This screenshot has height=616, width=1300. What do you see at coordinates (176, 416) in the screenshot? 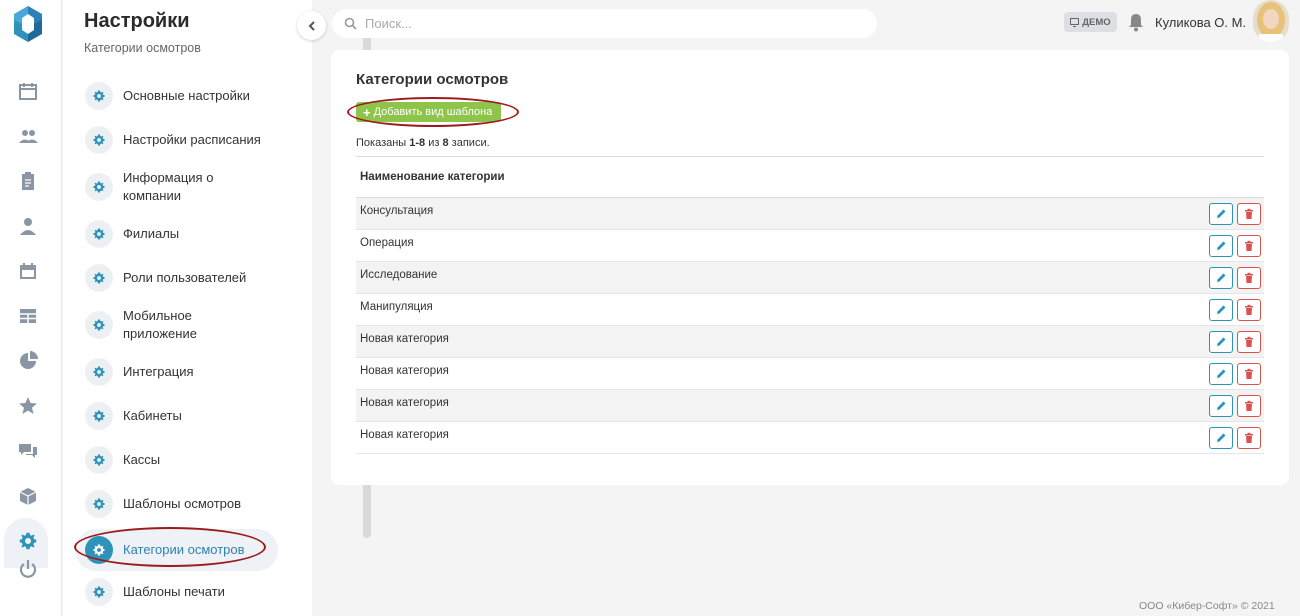
I see `sidebar-item-8: Кабинеты` at bounding box center [176, 416].